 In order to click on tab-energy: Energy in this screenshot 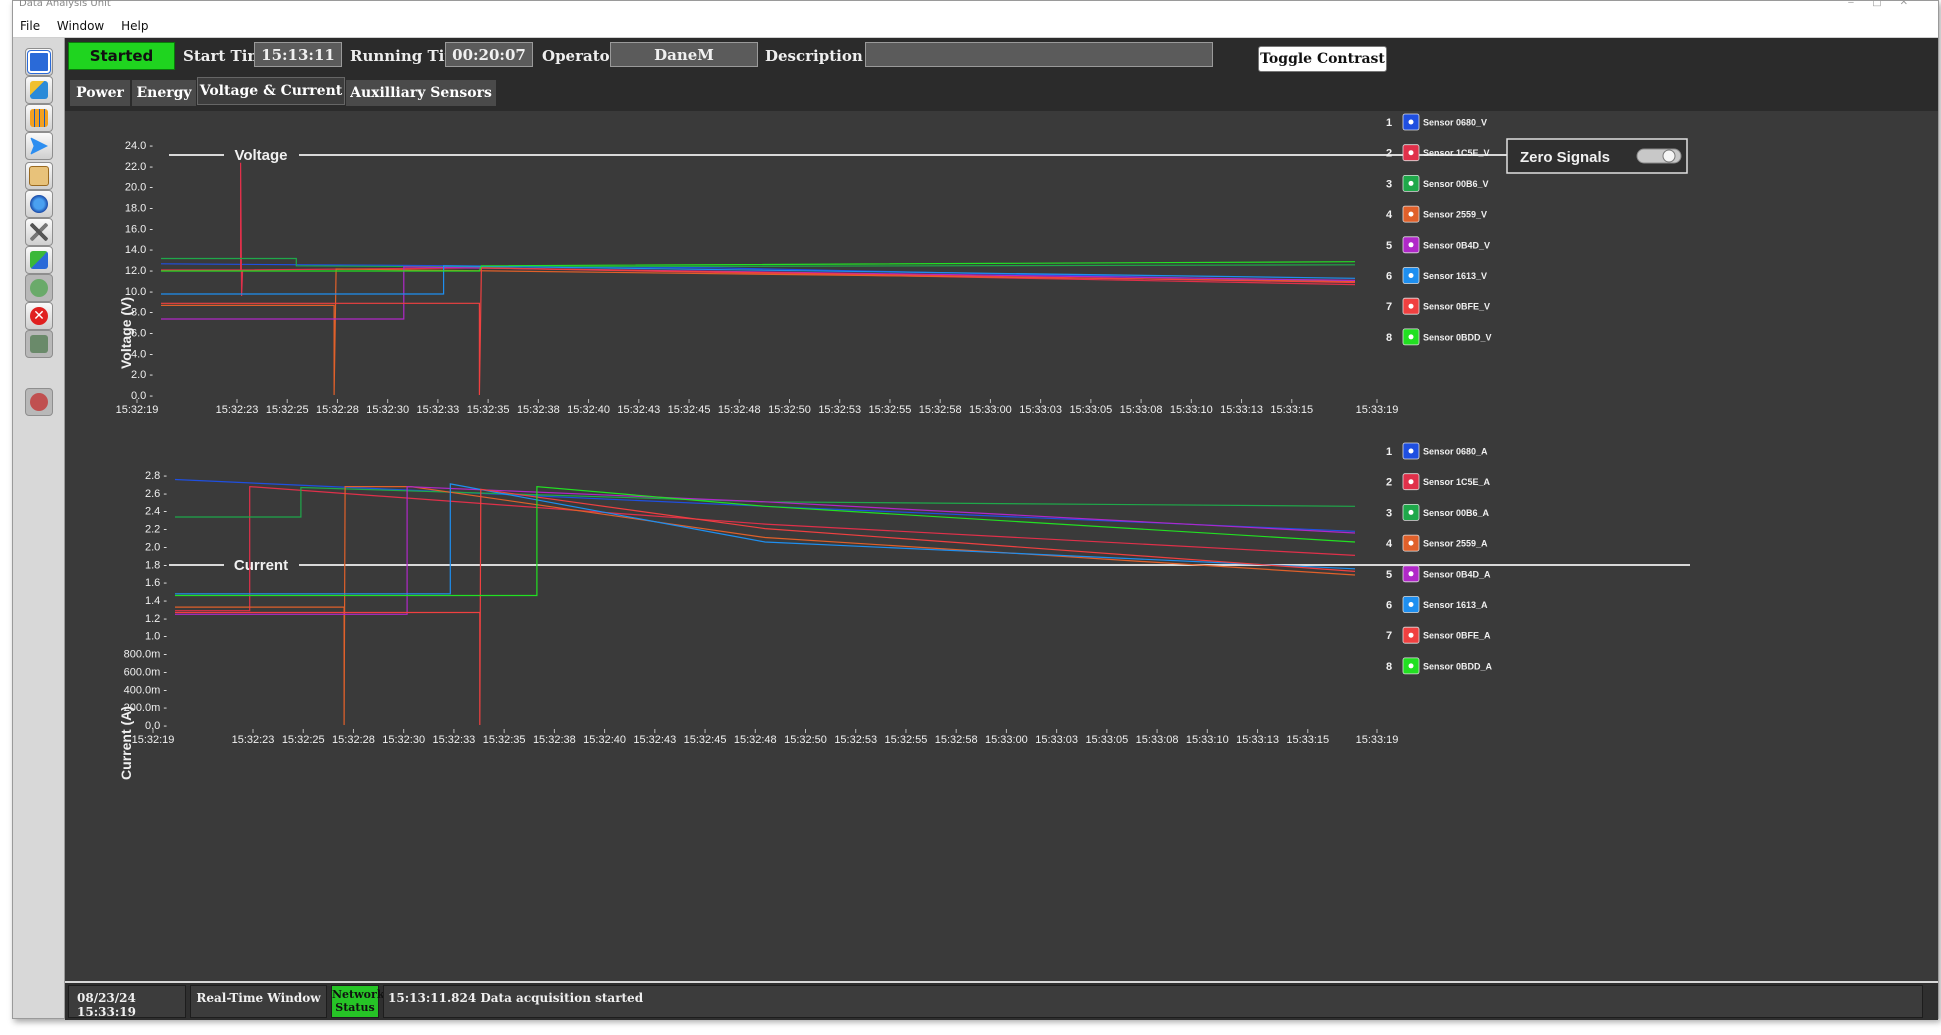, I will do `click(164, 93)`.